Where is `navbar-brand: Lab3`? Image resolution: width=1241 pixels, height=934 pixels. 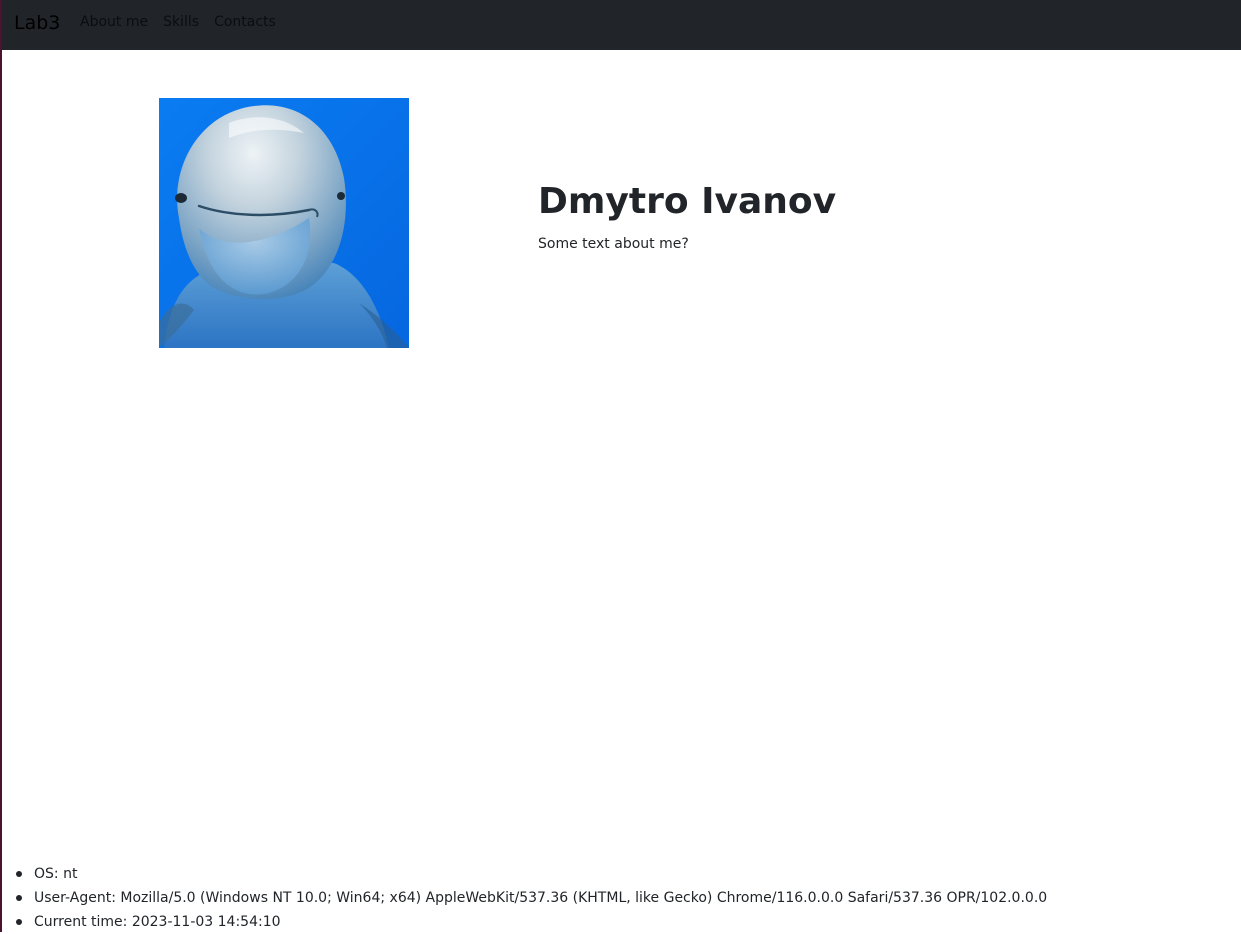
navbar-brand: Lab3 is located at coordinates (37, 23).